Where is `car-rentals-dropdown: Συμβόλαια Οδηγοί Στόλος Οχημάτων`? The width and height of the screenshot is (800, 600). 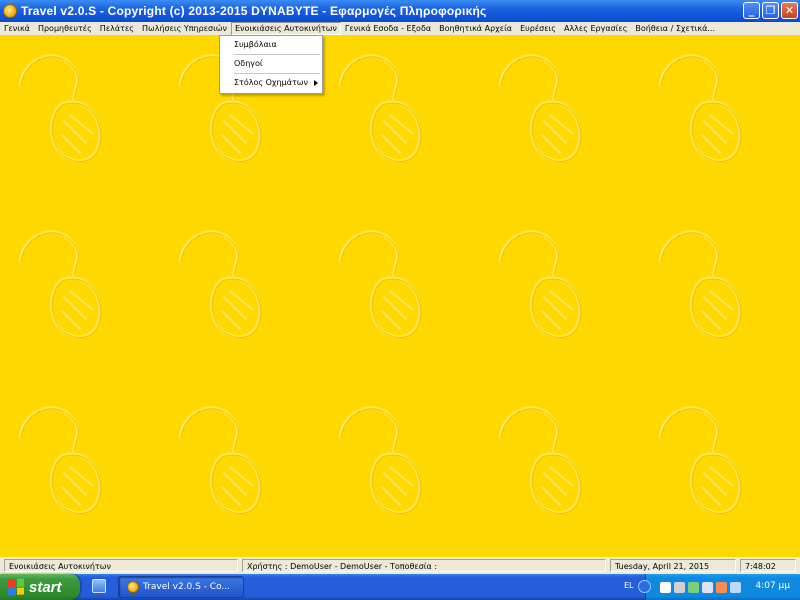 car-rentals-dropdown: Συμβόλαια Οδηγοί Στόλος Οχημάτων is located at coordinates (271, 64).